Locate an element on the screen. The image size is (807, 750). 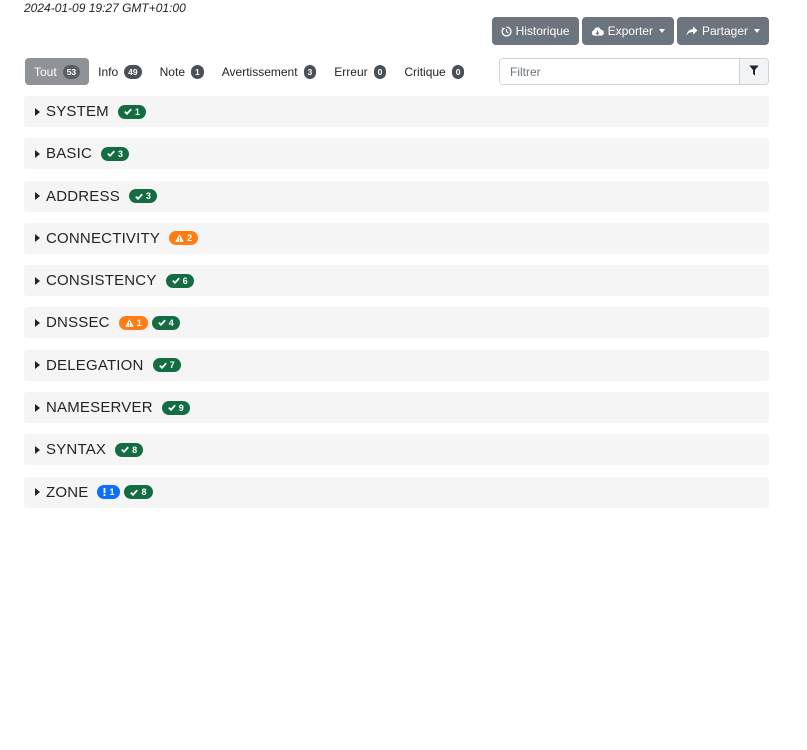
filter-all-button: Tout 53 is located at coordinates (57, 71).